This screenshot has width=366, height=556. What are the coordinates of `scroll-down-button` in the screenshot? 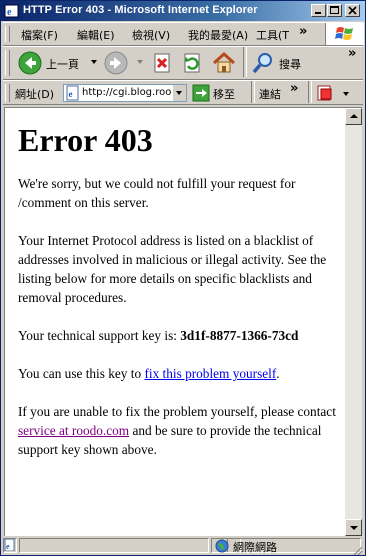 It's located at (353, 527).